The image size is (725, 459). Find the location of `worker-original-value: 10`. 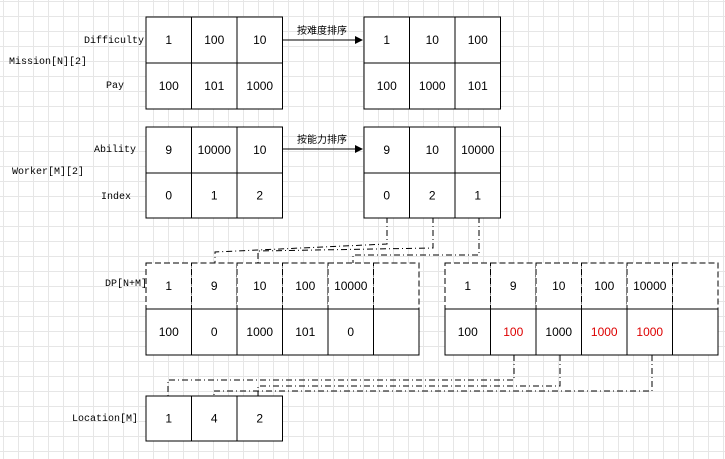

worker-original-value: 10 is located at coordinates (260, 150).